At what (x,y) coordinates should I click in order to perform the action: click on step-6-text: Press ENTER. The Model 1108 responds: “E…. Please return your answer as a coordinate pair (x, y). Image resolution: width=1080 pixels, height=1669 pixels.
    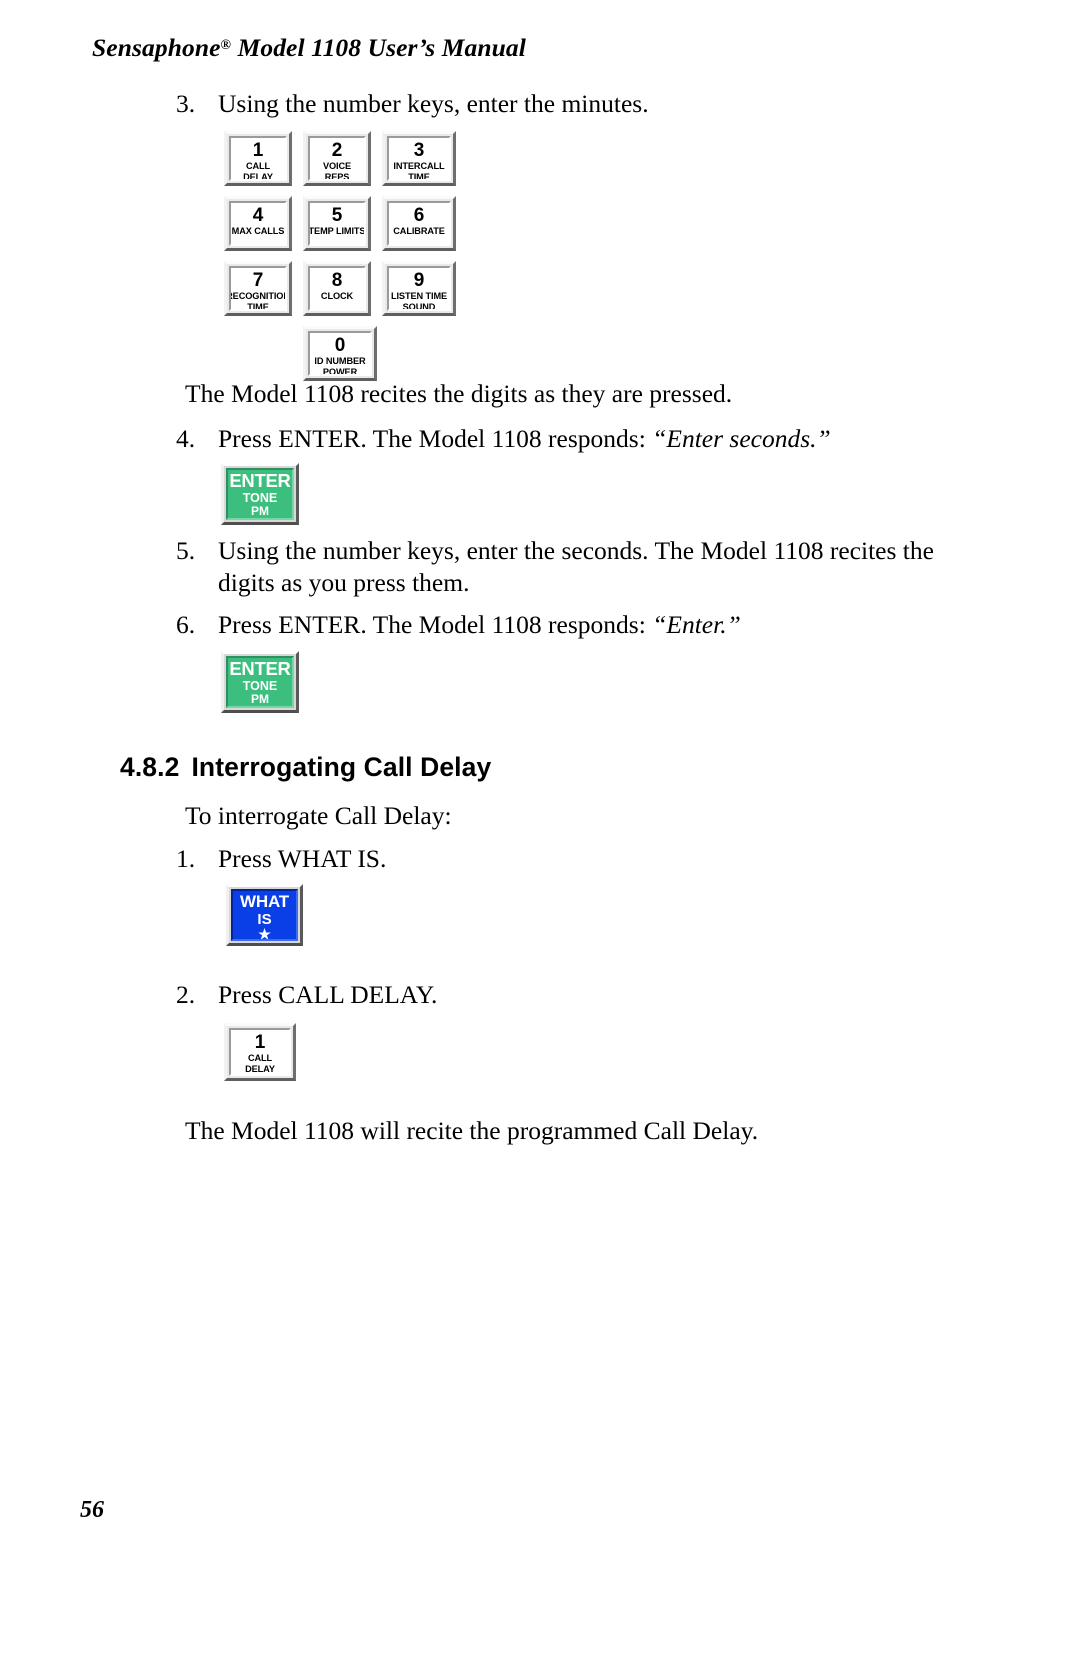
    Looking at the image, I should click on (592, 625).